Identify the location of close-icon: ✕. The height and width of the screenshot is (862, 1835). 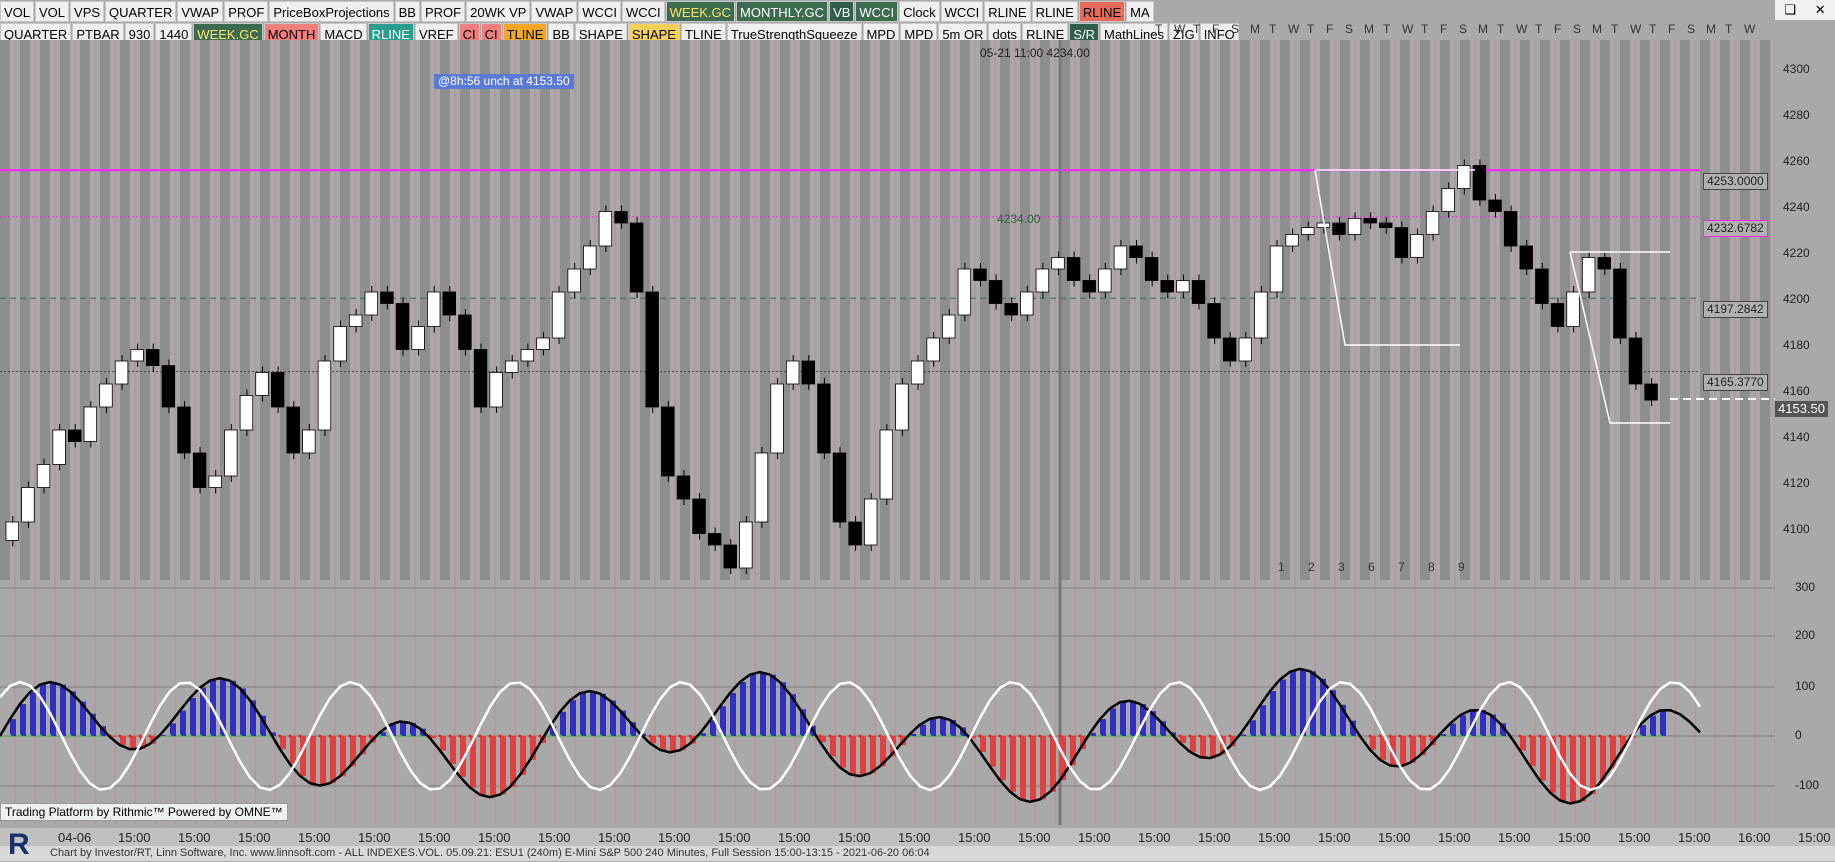
(1820, 10).